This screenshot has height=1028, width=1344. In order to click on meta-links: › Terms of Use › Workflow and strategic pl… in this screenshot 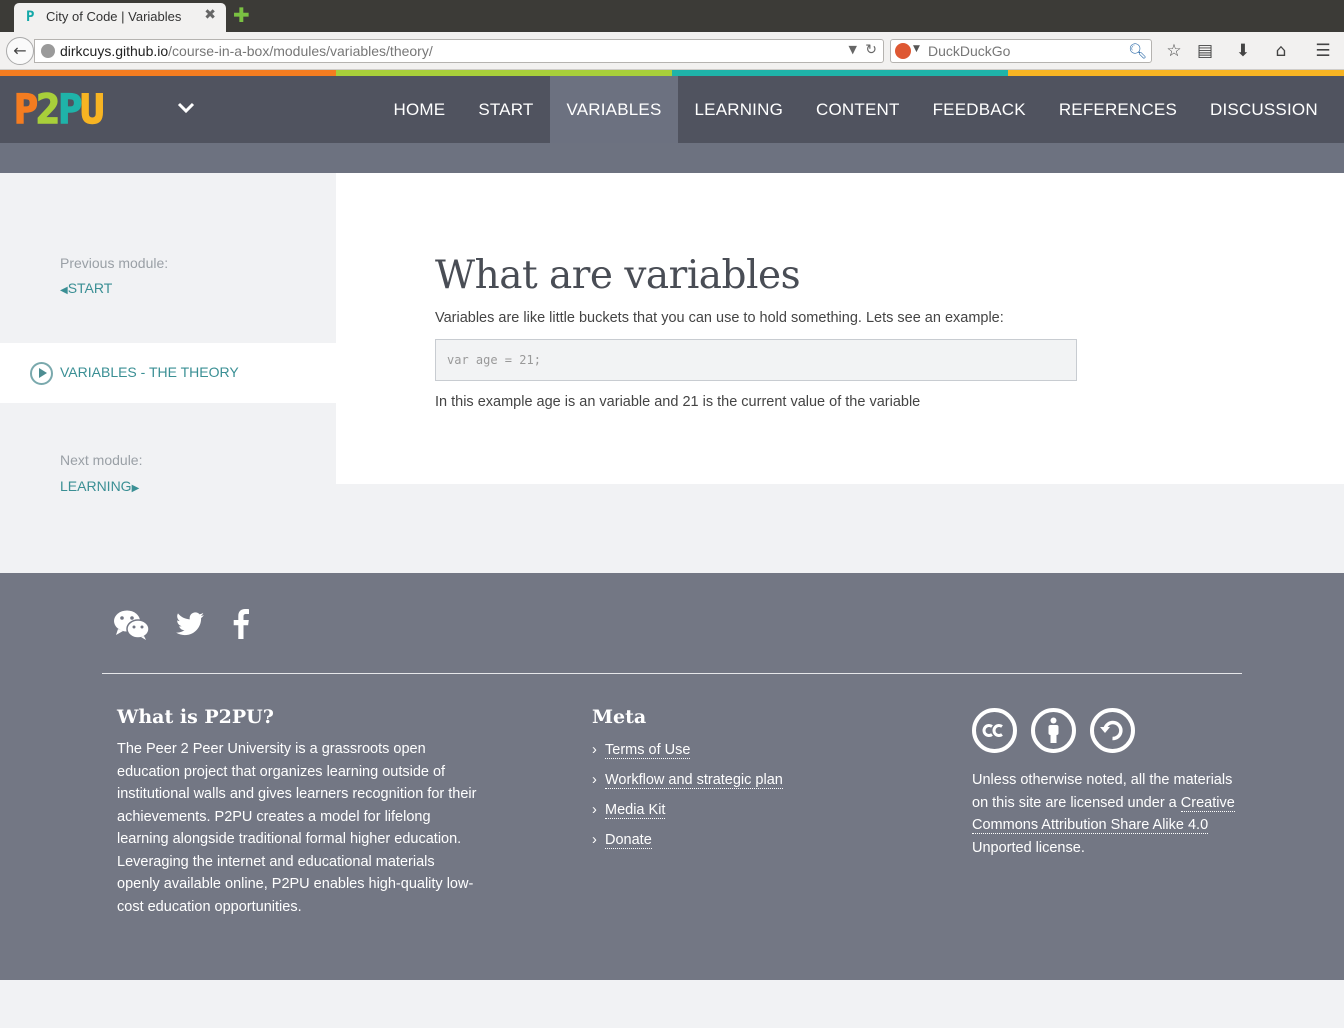, I will do `click(687, 802)`.